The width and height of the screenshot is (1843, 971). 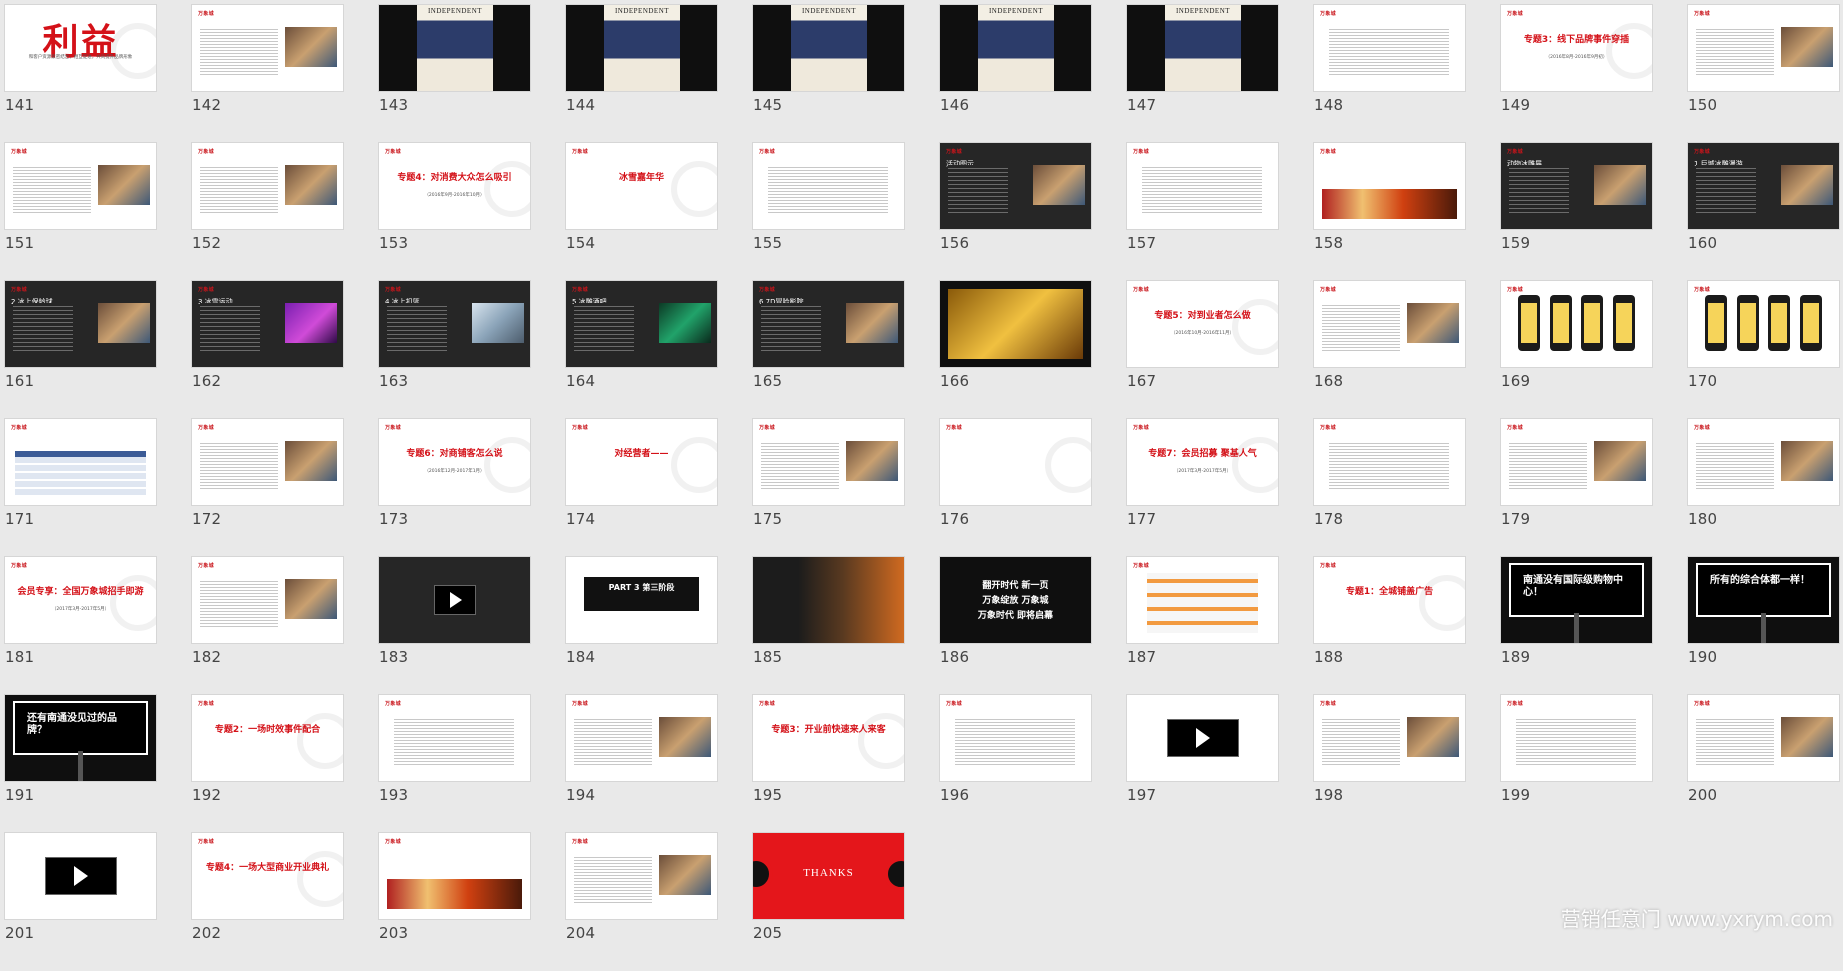 What do you see at coordinates (641, 600) in the screenshot?
I see `slide-thumbnail: PART 3 第三阶段` at bounding box center [641, 600].